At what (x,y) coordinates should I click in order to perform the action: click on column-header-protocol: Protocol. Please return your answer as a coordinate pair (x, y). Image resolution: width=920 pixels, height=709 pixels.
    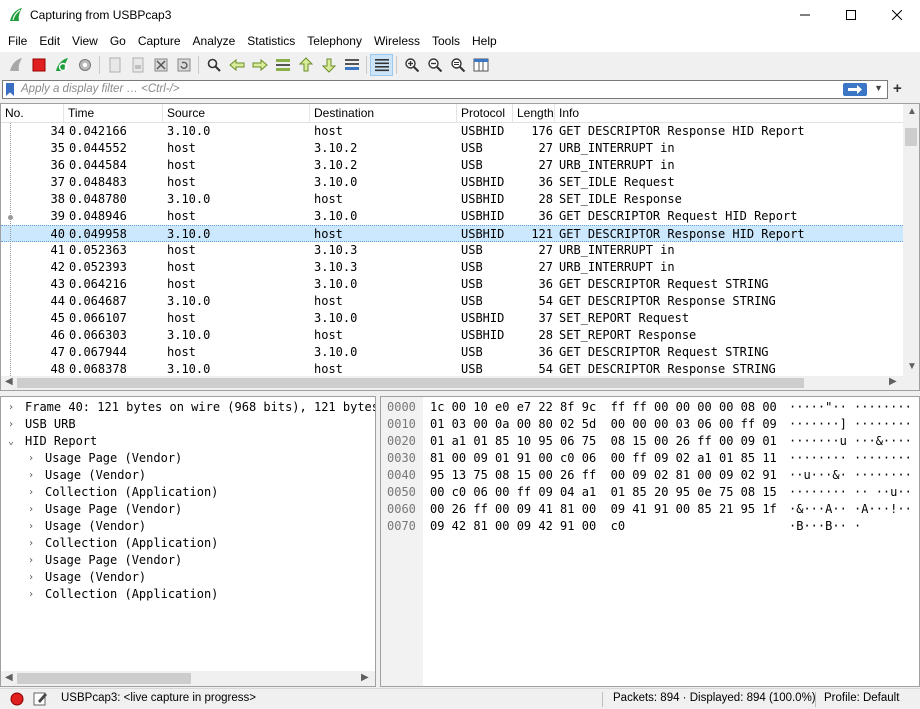
    Looking at the image, I should click on (485, 113).